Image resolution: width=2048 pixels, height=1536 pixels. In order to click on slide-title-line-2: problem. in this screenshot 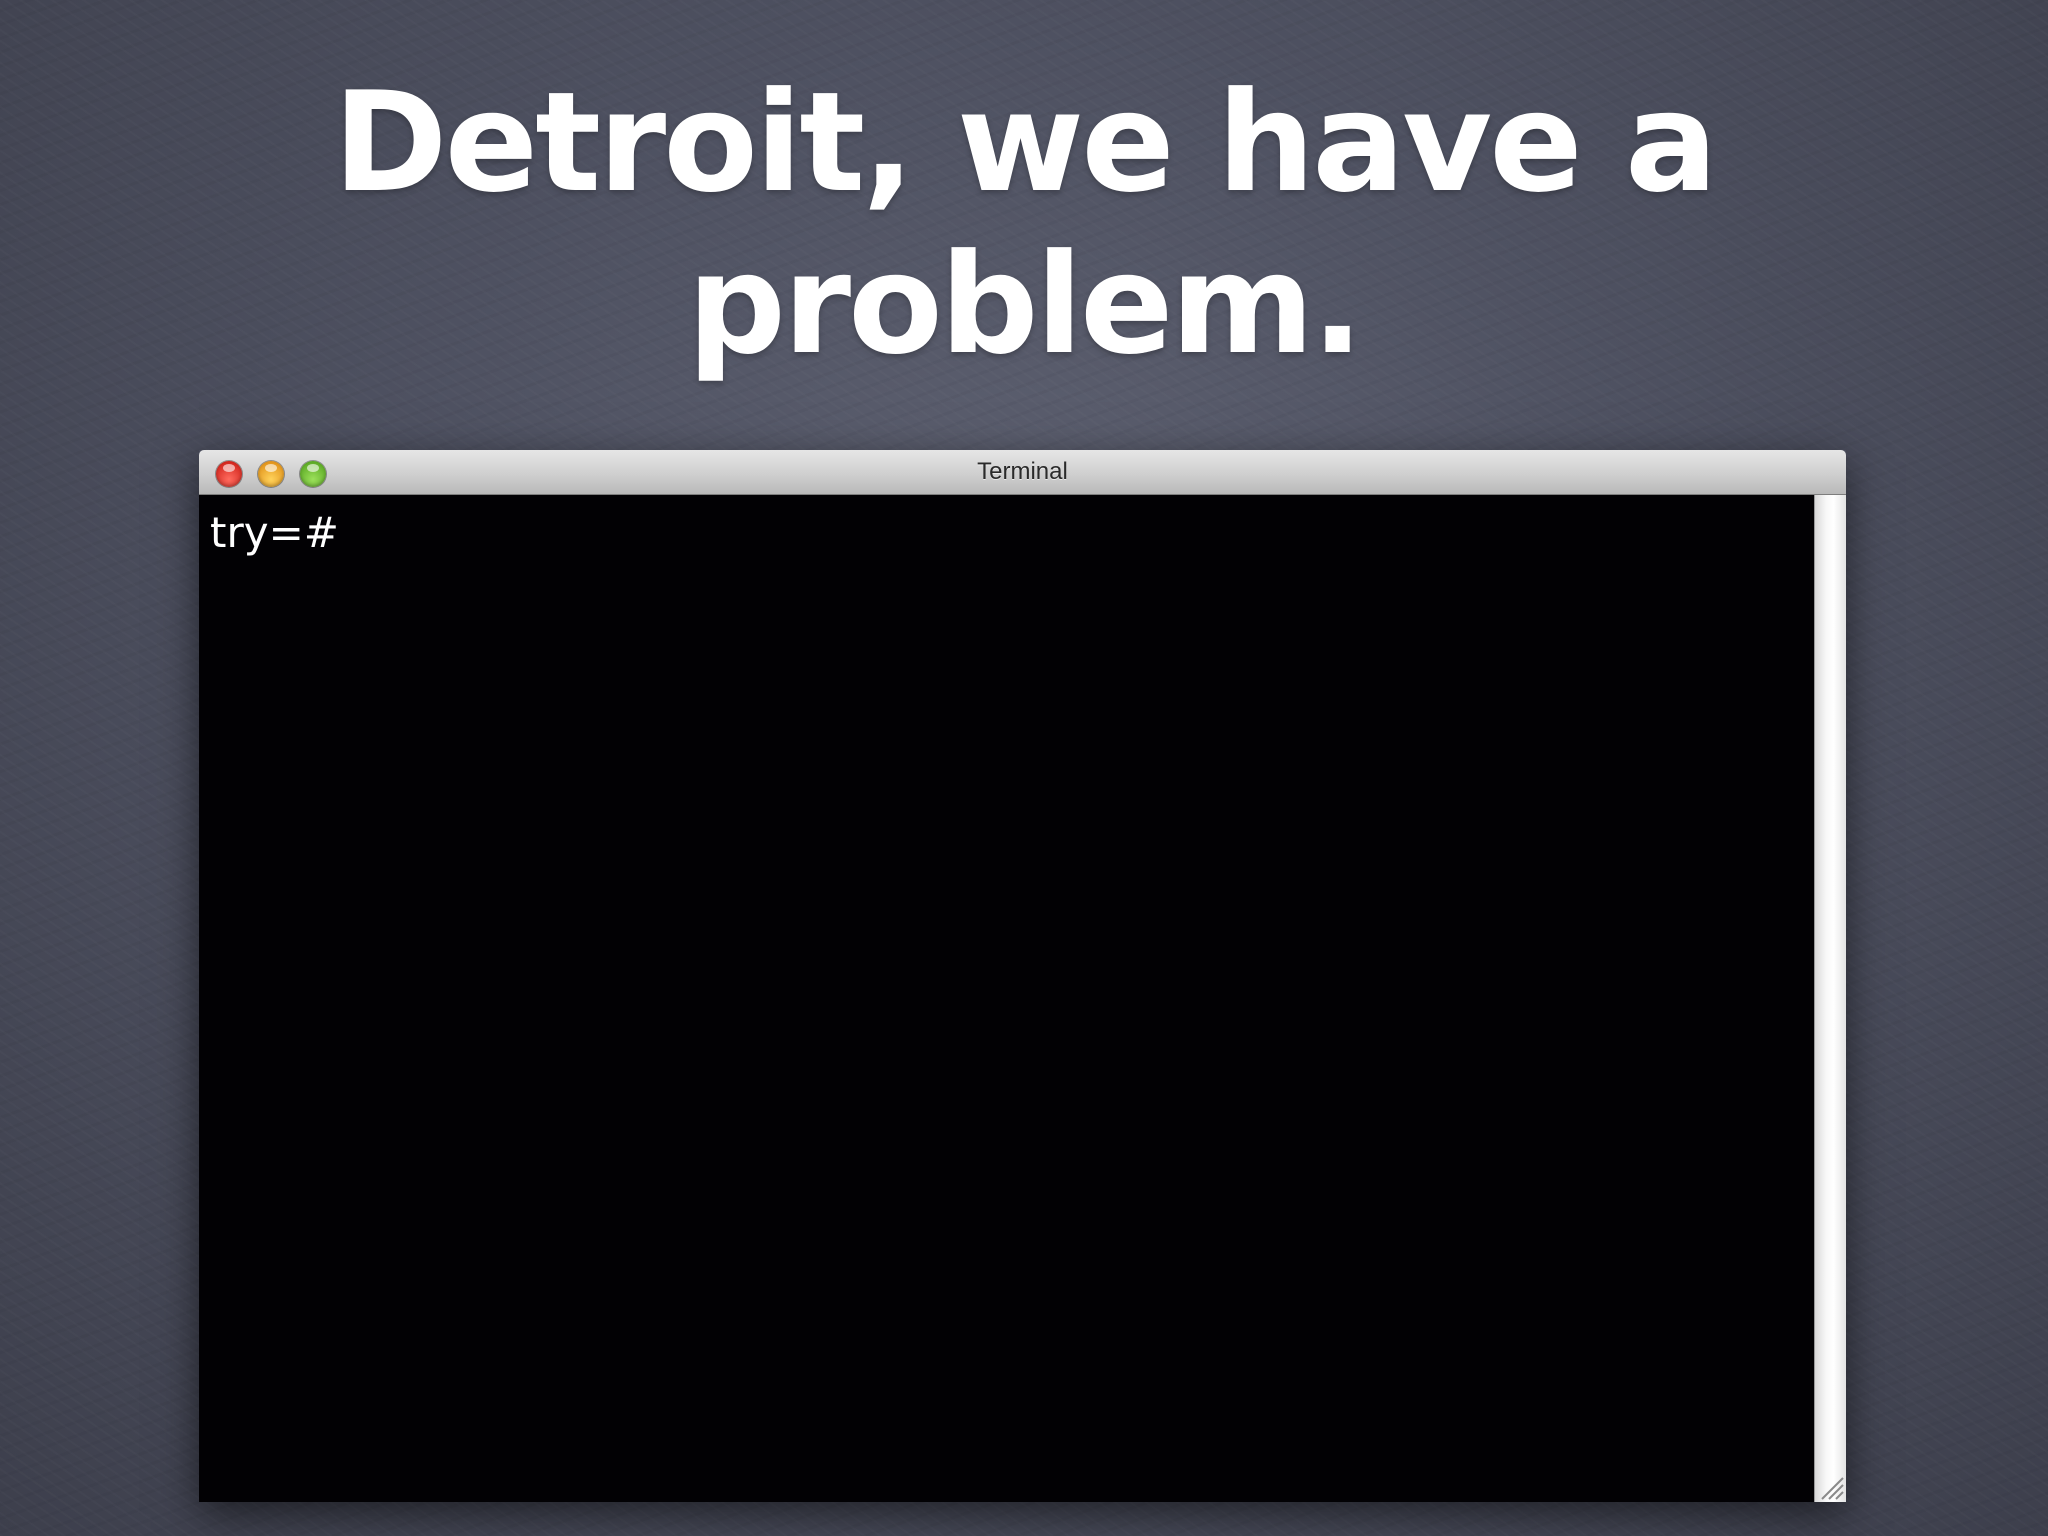, I will do `click(1025, 304)`.